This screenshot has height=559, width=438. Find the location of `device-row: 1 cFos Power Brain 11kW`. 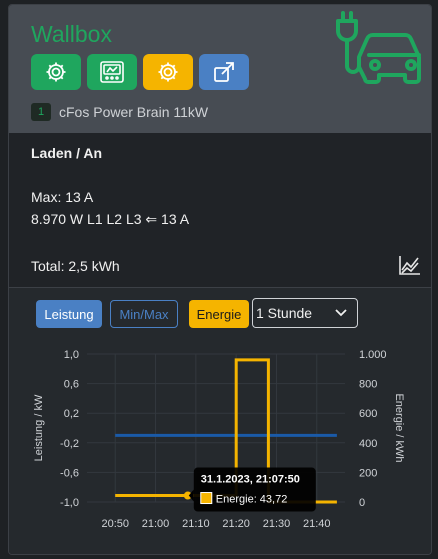

device-row: 1 cFos Power Brain 11kW is located at coordinates (119, 112).